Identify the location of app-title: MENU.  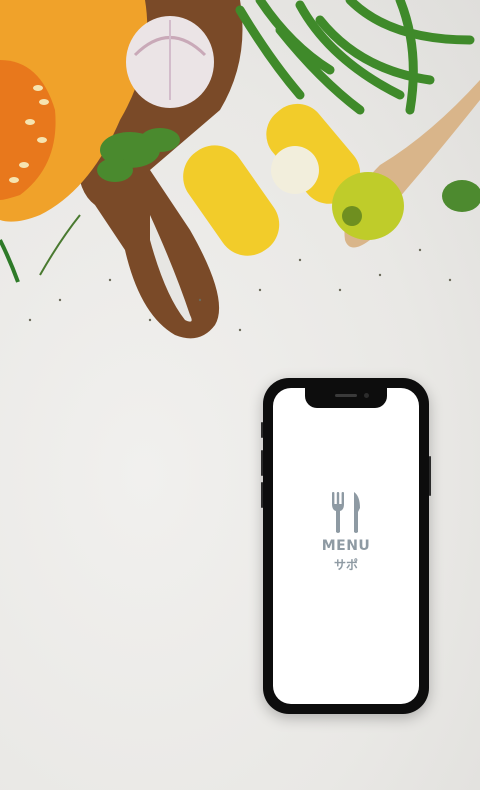
(346, 546).